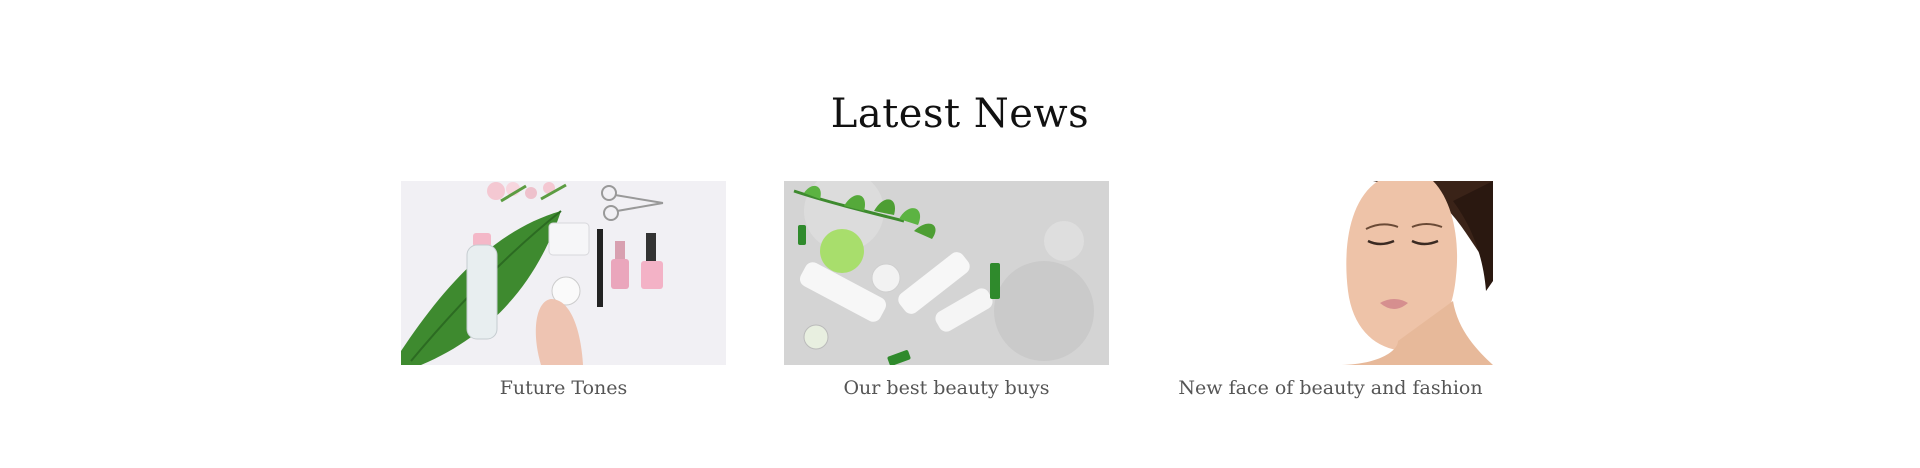  What do you see at coordinates (946, 273) in the screenshot?
I see `skincare-tubes-image` at bounding box center [946, 273].